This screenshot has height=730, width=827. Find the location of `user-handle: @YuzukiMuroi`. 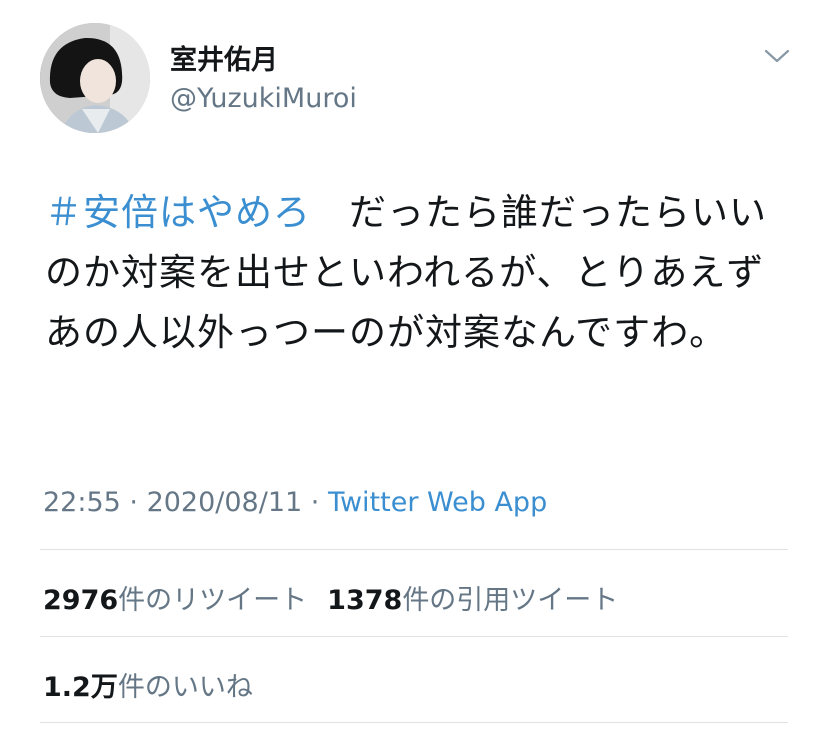

user-handle: @YuzukiMuroi is located at coordinates (263, 98).